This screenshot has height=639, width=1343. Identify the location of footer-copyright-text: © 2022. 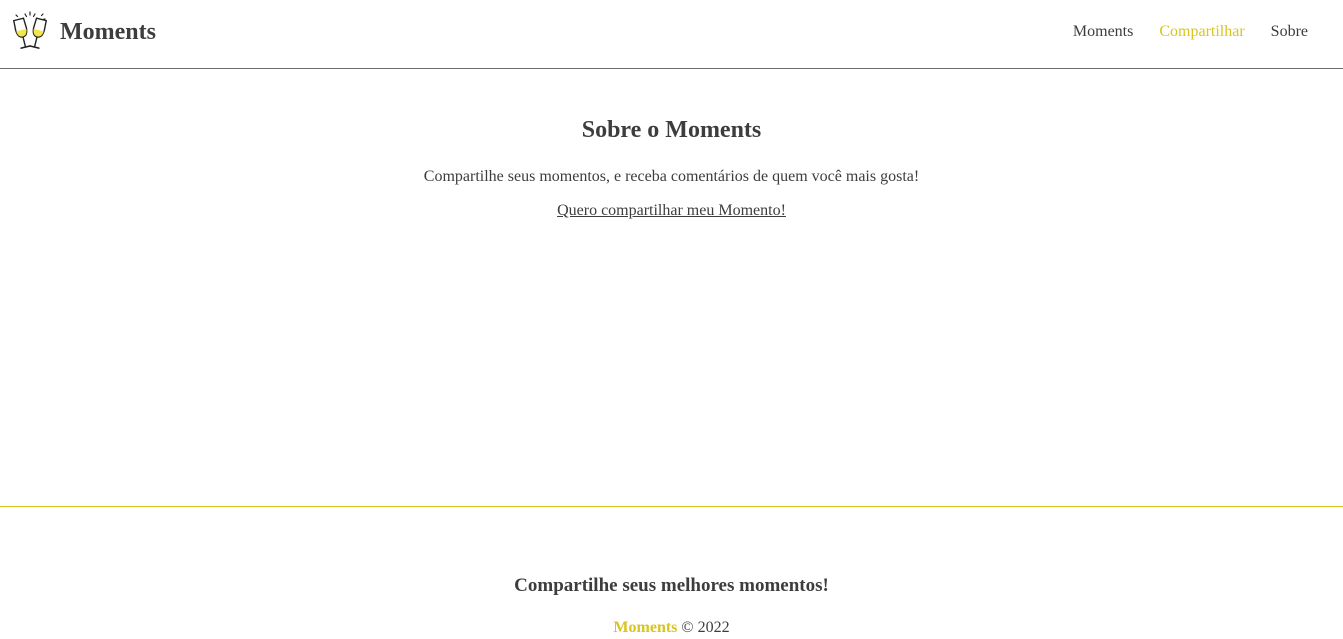
(705, 627).